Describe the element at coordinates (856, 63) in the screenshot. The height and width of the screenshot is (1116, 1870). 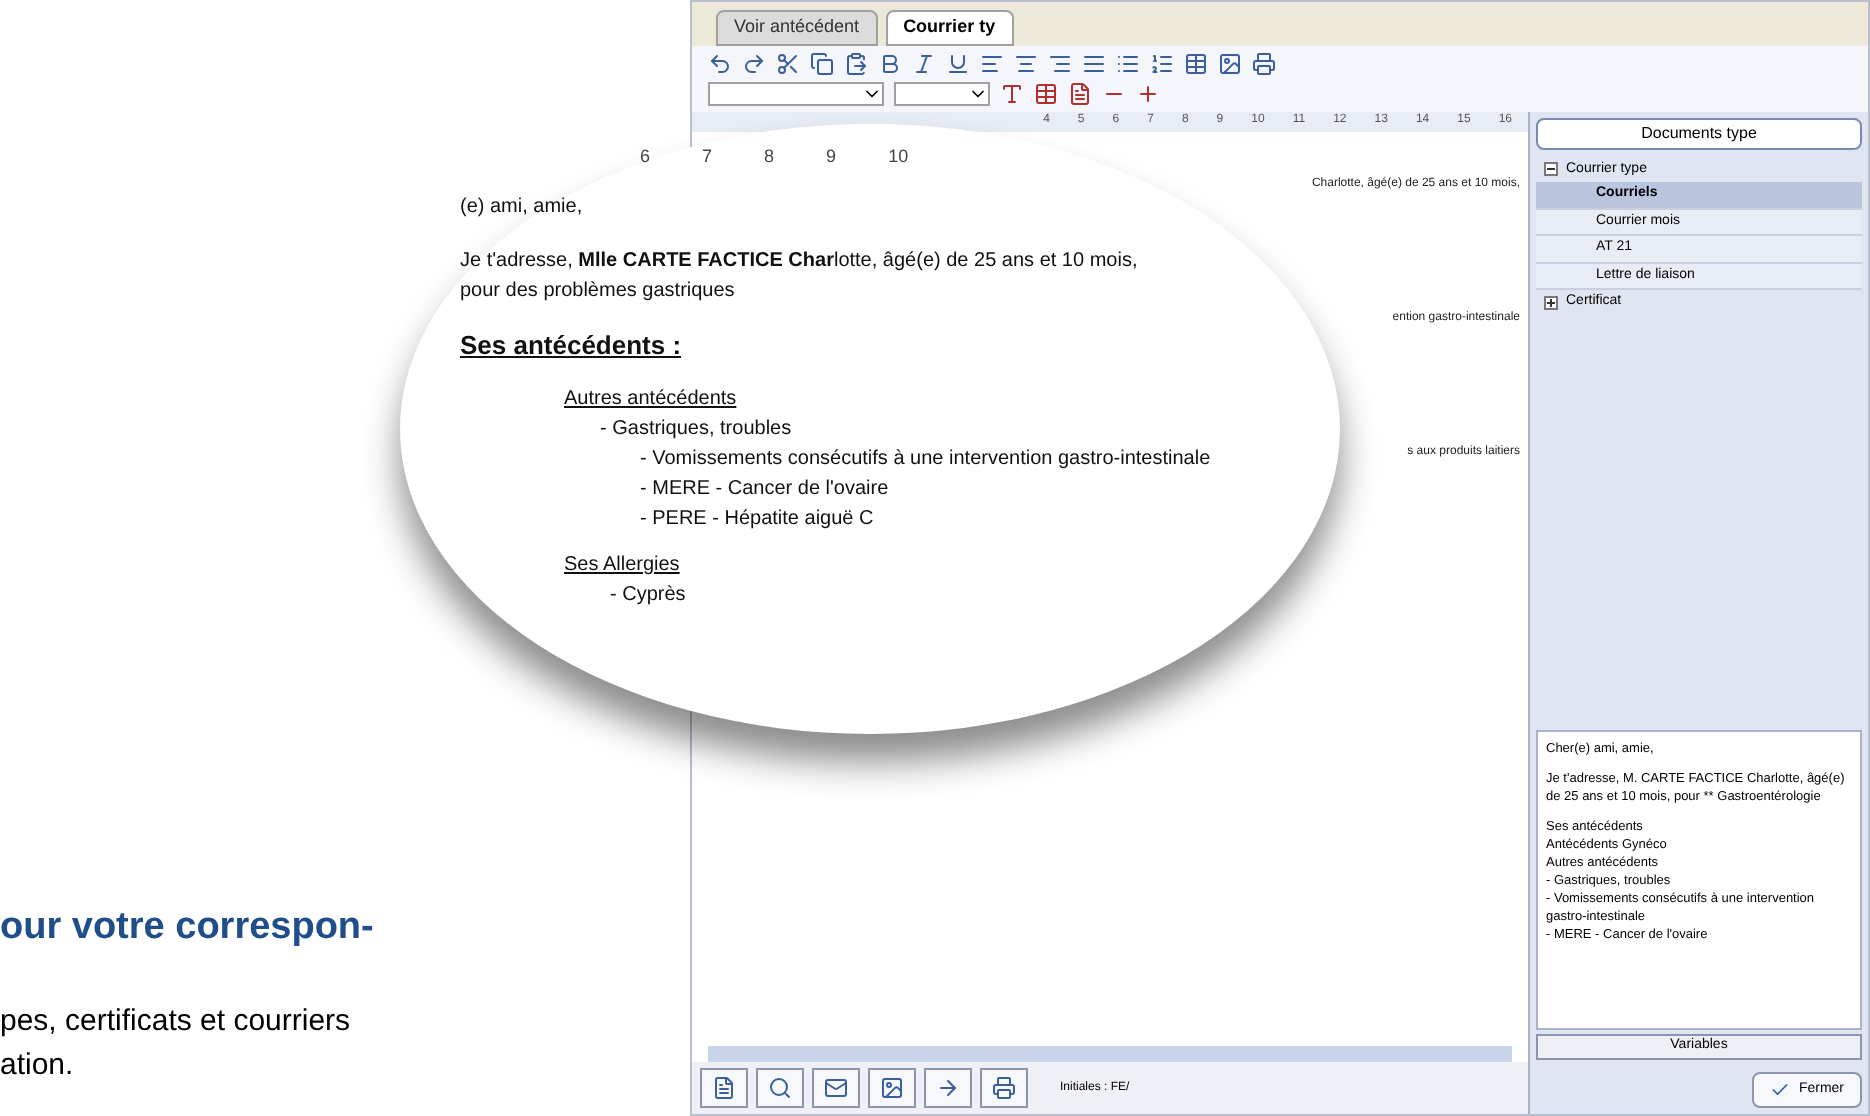
I see `paste-icon` at that location.